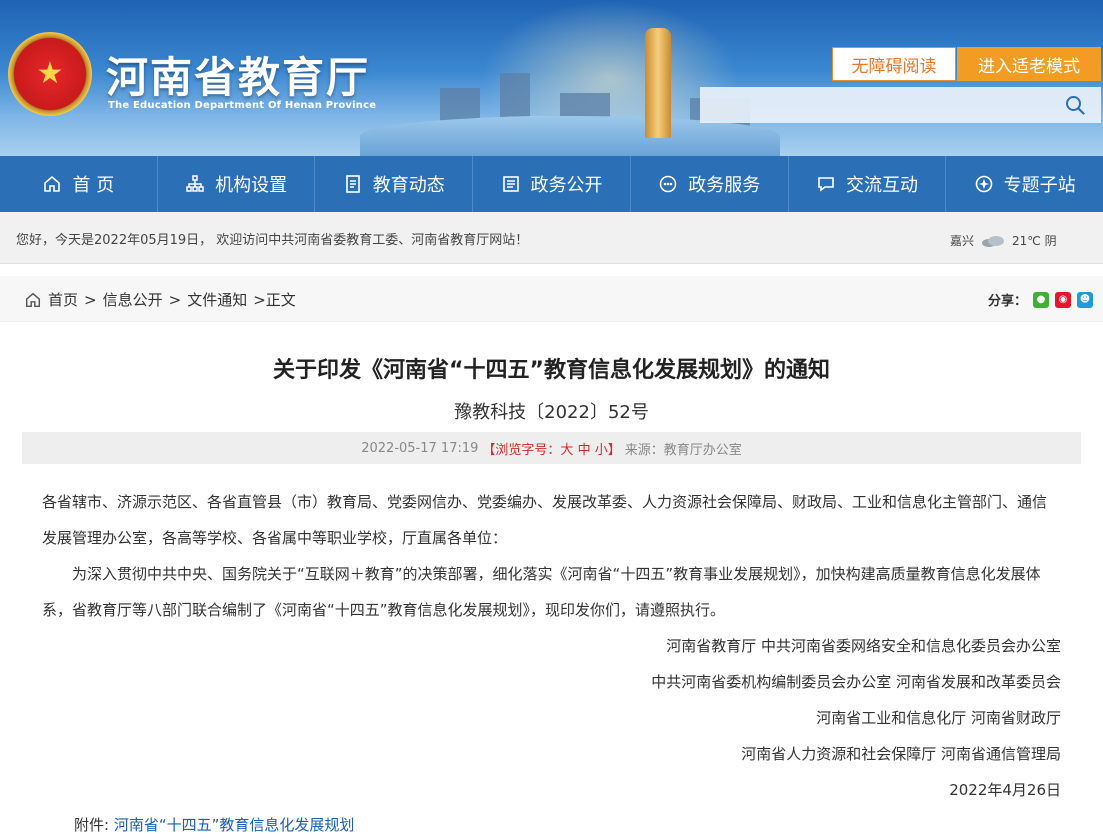 The height and width of the screenshot is (840, 1103). What do you see at coordinates (1085, 299) in the screenshot?
I see `qq-icon: ☻` at bounding box center [1085, 299].